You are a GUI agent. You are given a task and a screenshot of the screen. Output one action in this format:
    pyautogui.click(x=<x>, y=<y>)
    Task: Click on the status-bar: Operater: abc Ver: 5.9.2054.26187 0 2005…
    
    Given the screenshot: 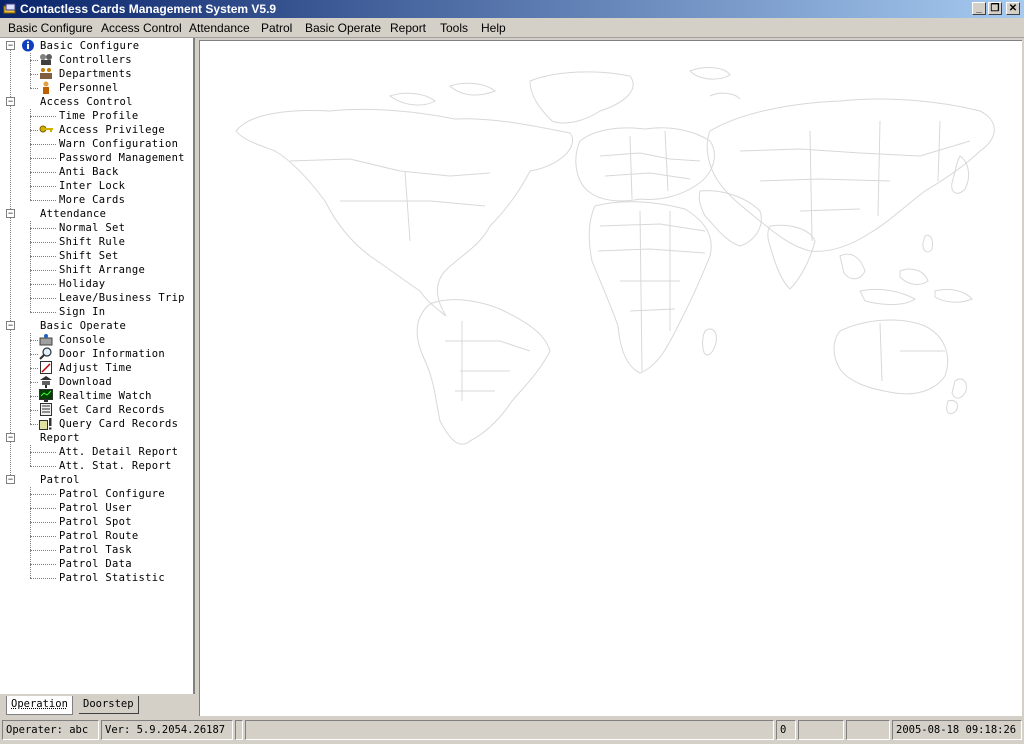 What is the action you would take?
    pyautogui.click(x=512, y=731)
    